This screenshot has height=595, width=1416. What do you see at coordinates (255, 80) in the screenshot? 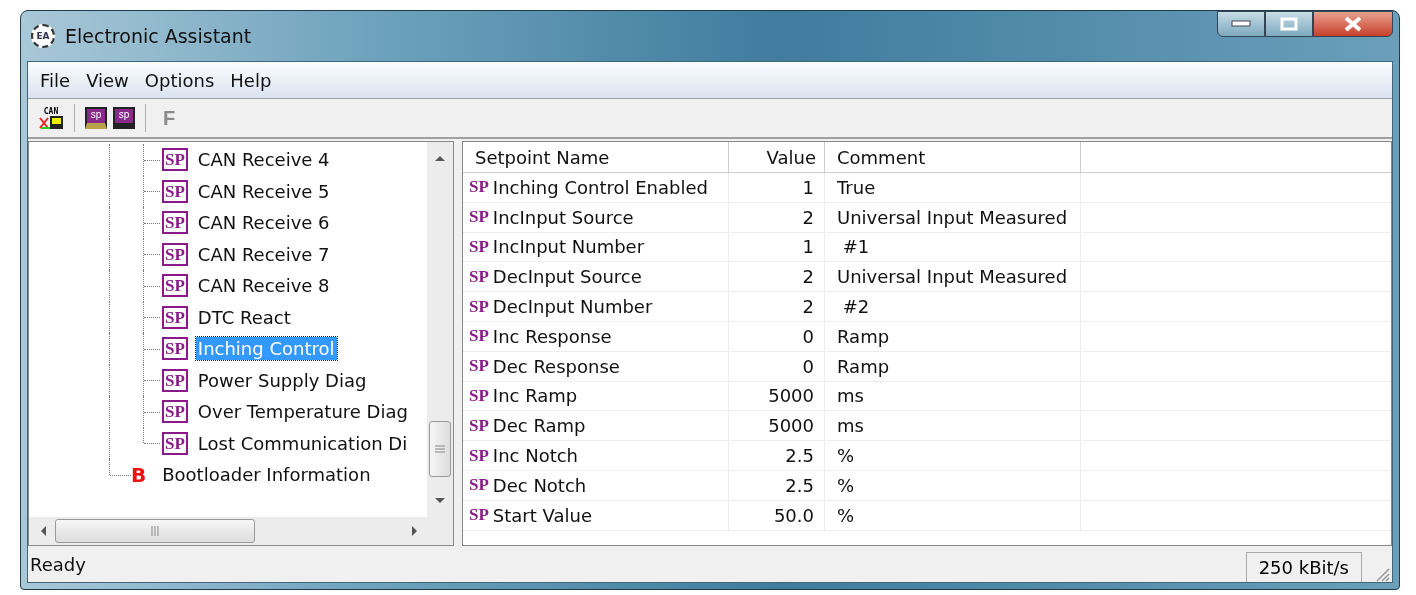
I see `menu-item: Help` at bounding box center [255, 80].